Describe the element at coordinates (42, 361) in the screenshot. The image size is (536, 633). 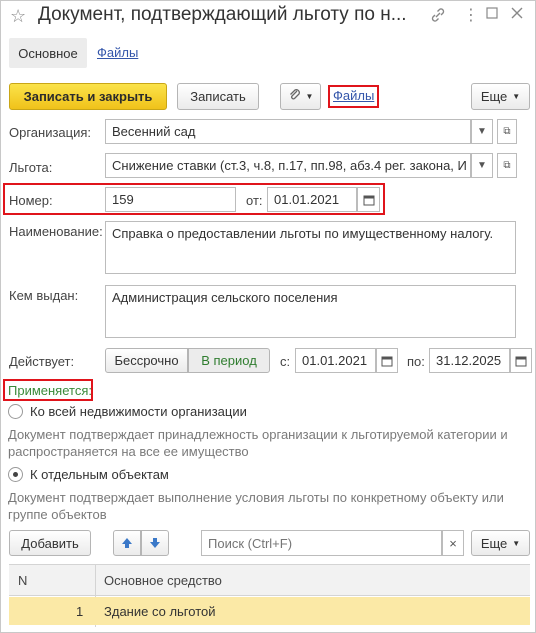
I see `valid-label: Действует:` at that location.